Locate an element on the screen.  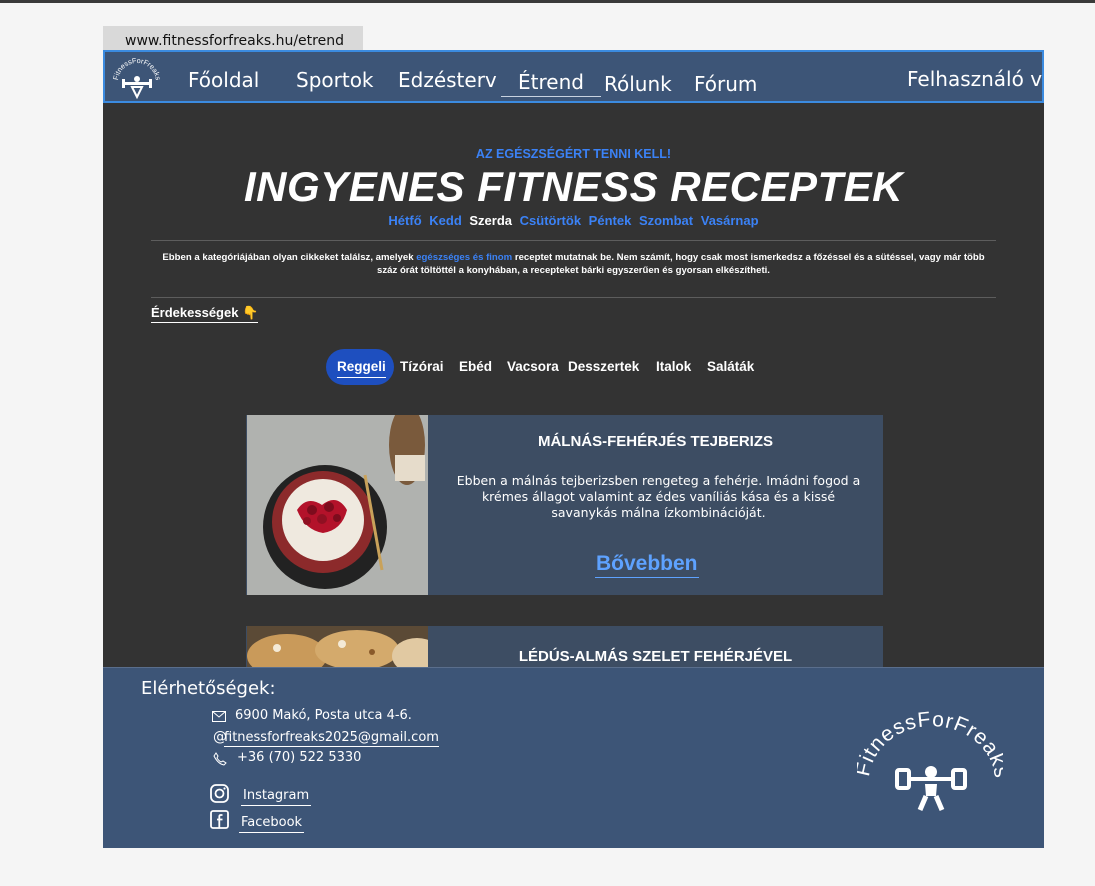
window-top-border is located at coordinates (547, 1).